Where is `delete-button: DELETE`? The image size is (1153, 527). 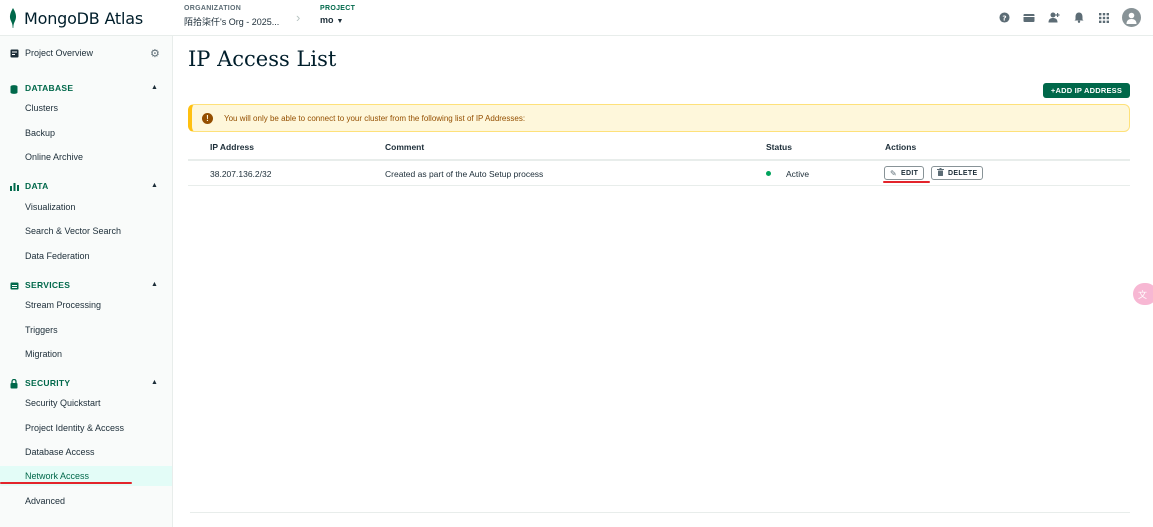
delete-button: DELETE is located at coordinates (957, 173).